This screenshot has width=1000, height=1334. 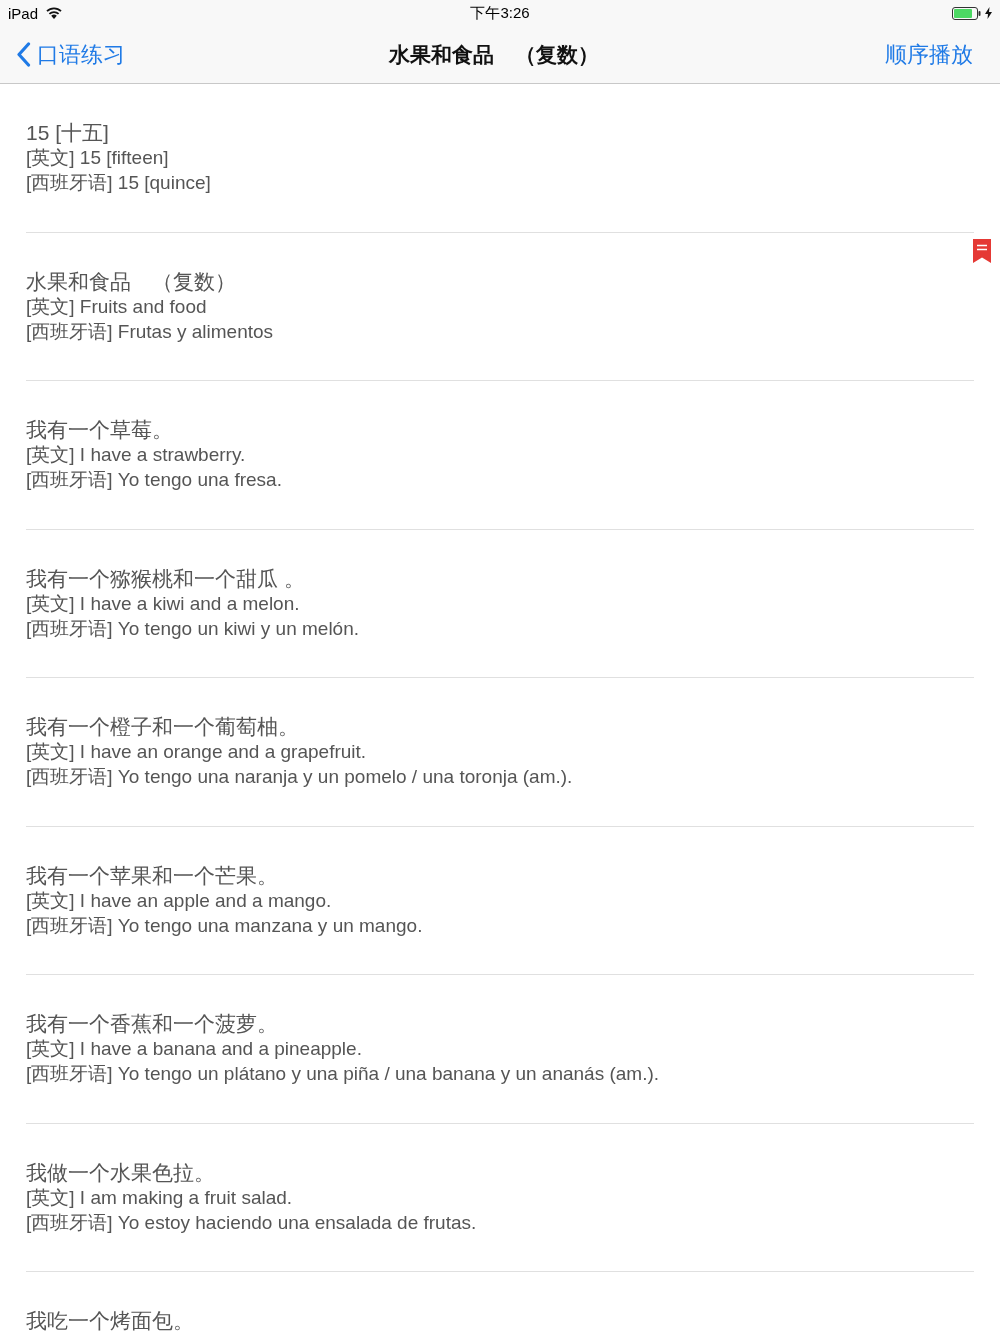 What do you see at coordinates (152, 1023) in the screenshot?
I see `chinese-phrase: 我有一个香蕉和一个菠萝。` at bounding box center [152, 1023].